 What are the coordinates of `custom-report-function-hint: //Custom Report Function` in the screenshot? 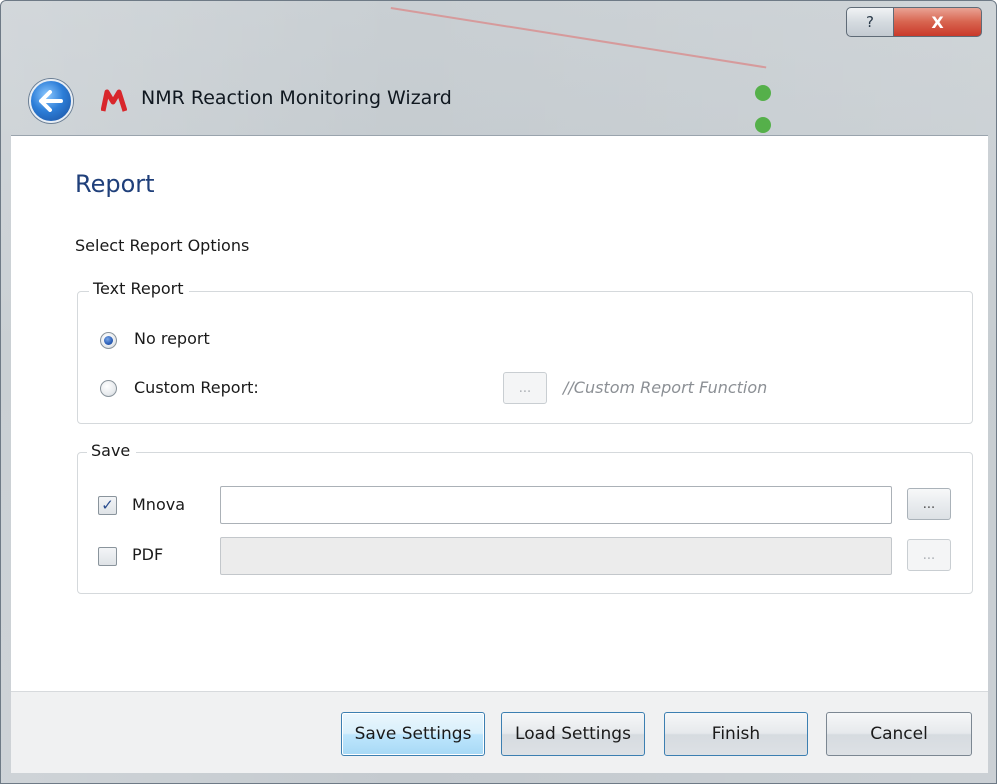 It's located at (665, 387).